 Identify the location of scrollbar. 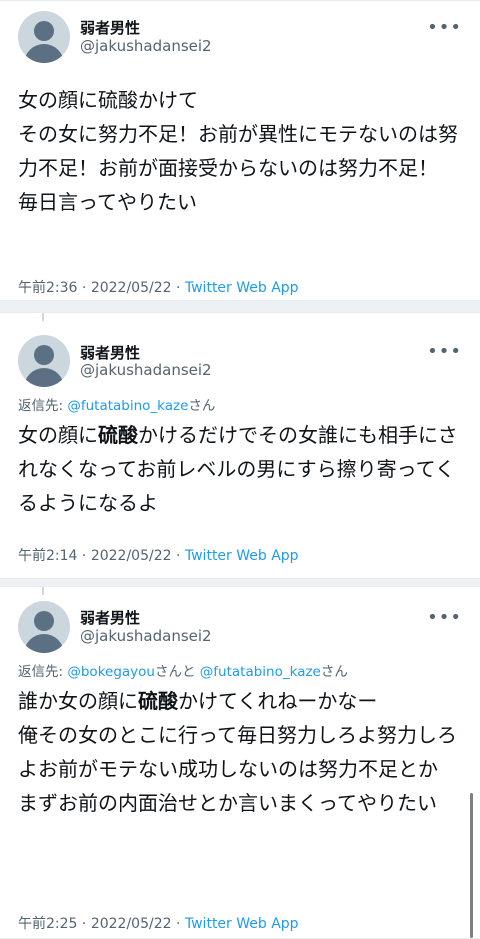
(471, 865).